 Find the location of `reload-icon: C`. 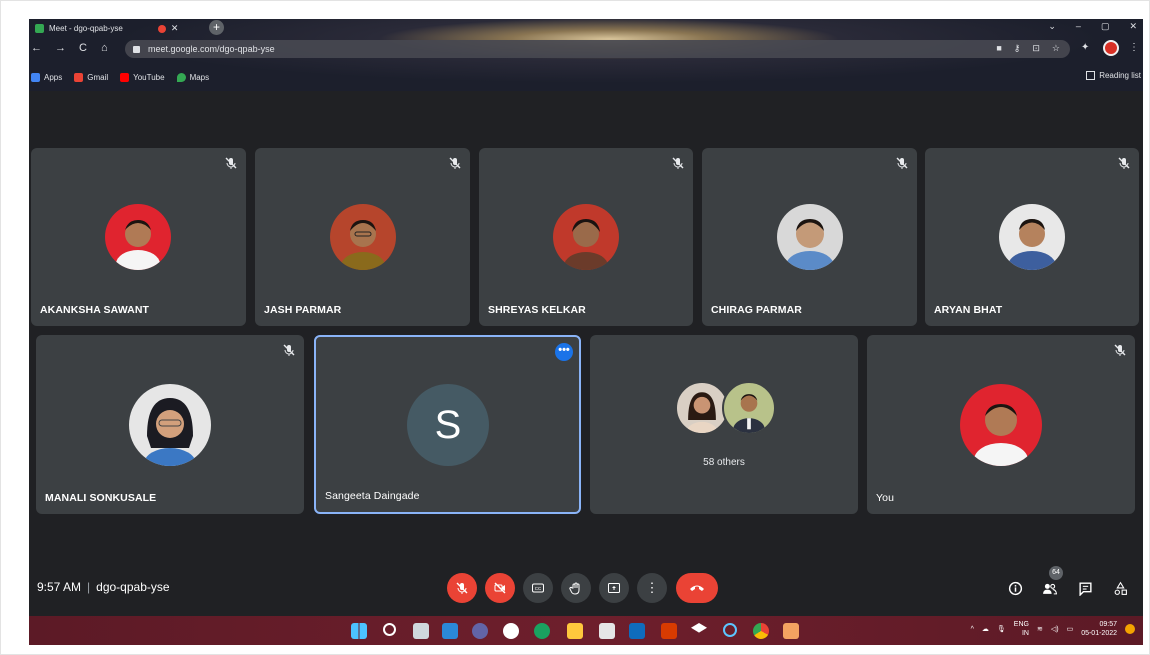

reload-icon: C is located at coordinates (83, 48).